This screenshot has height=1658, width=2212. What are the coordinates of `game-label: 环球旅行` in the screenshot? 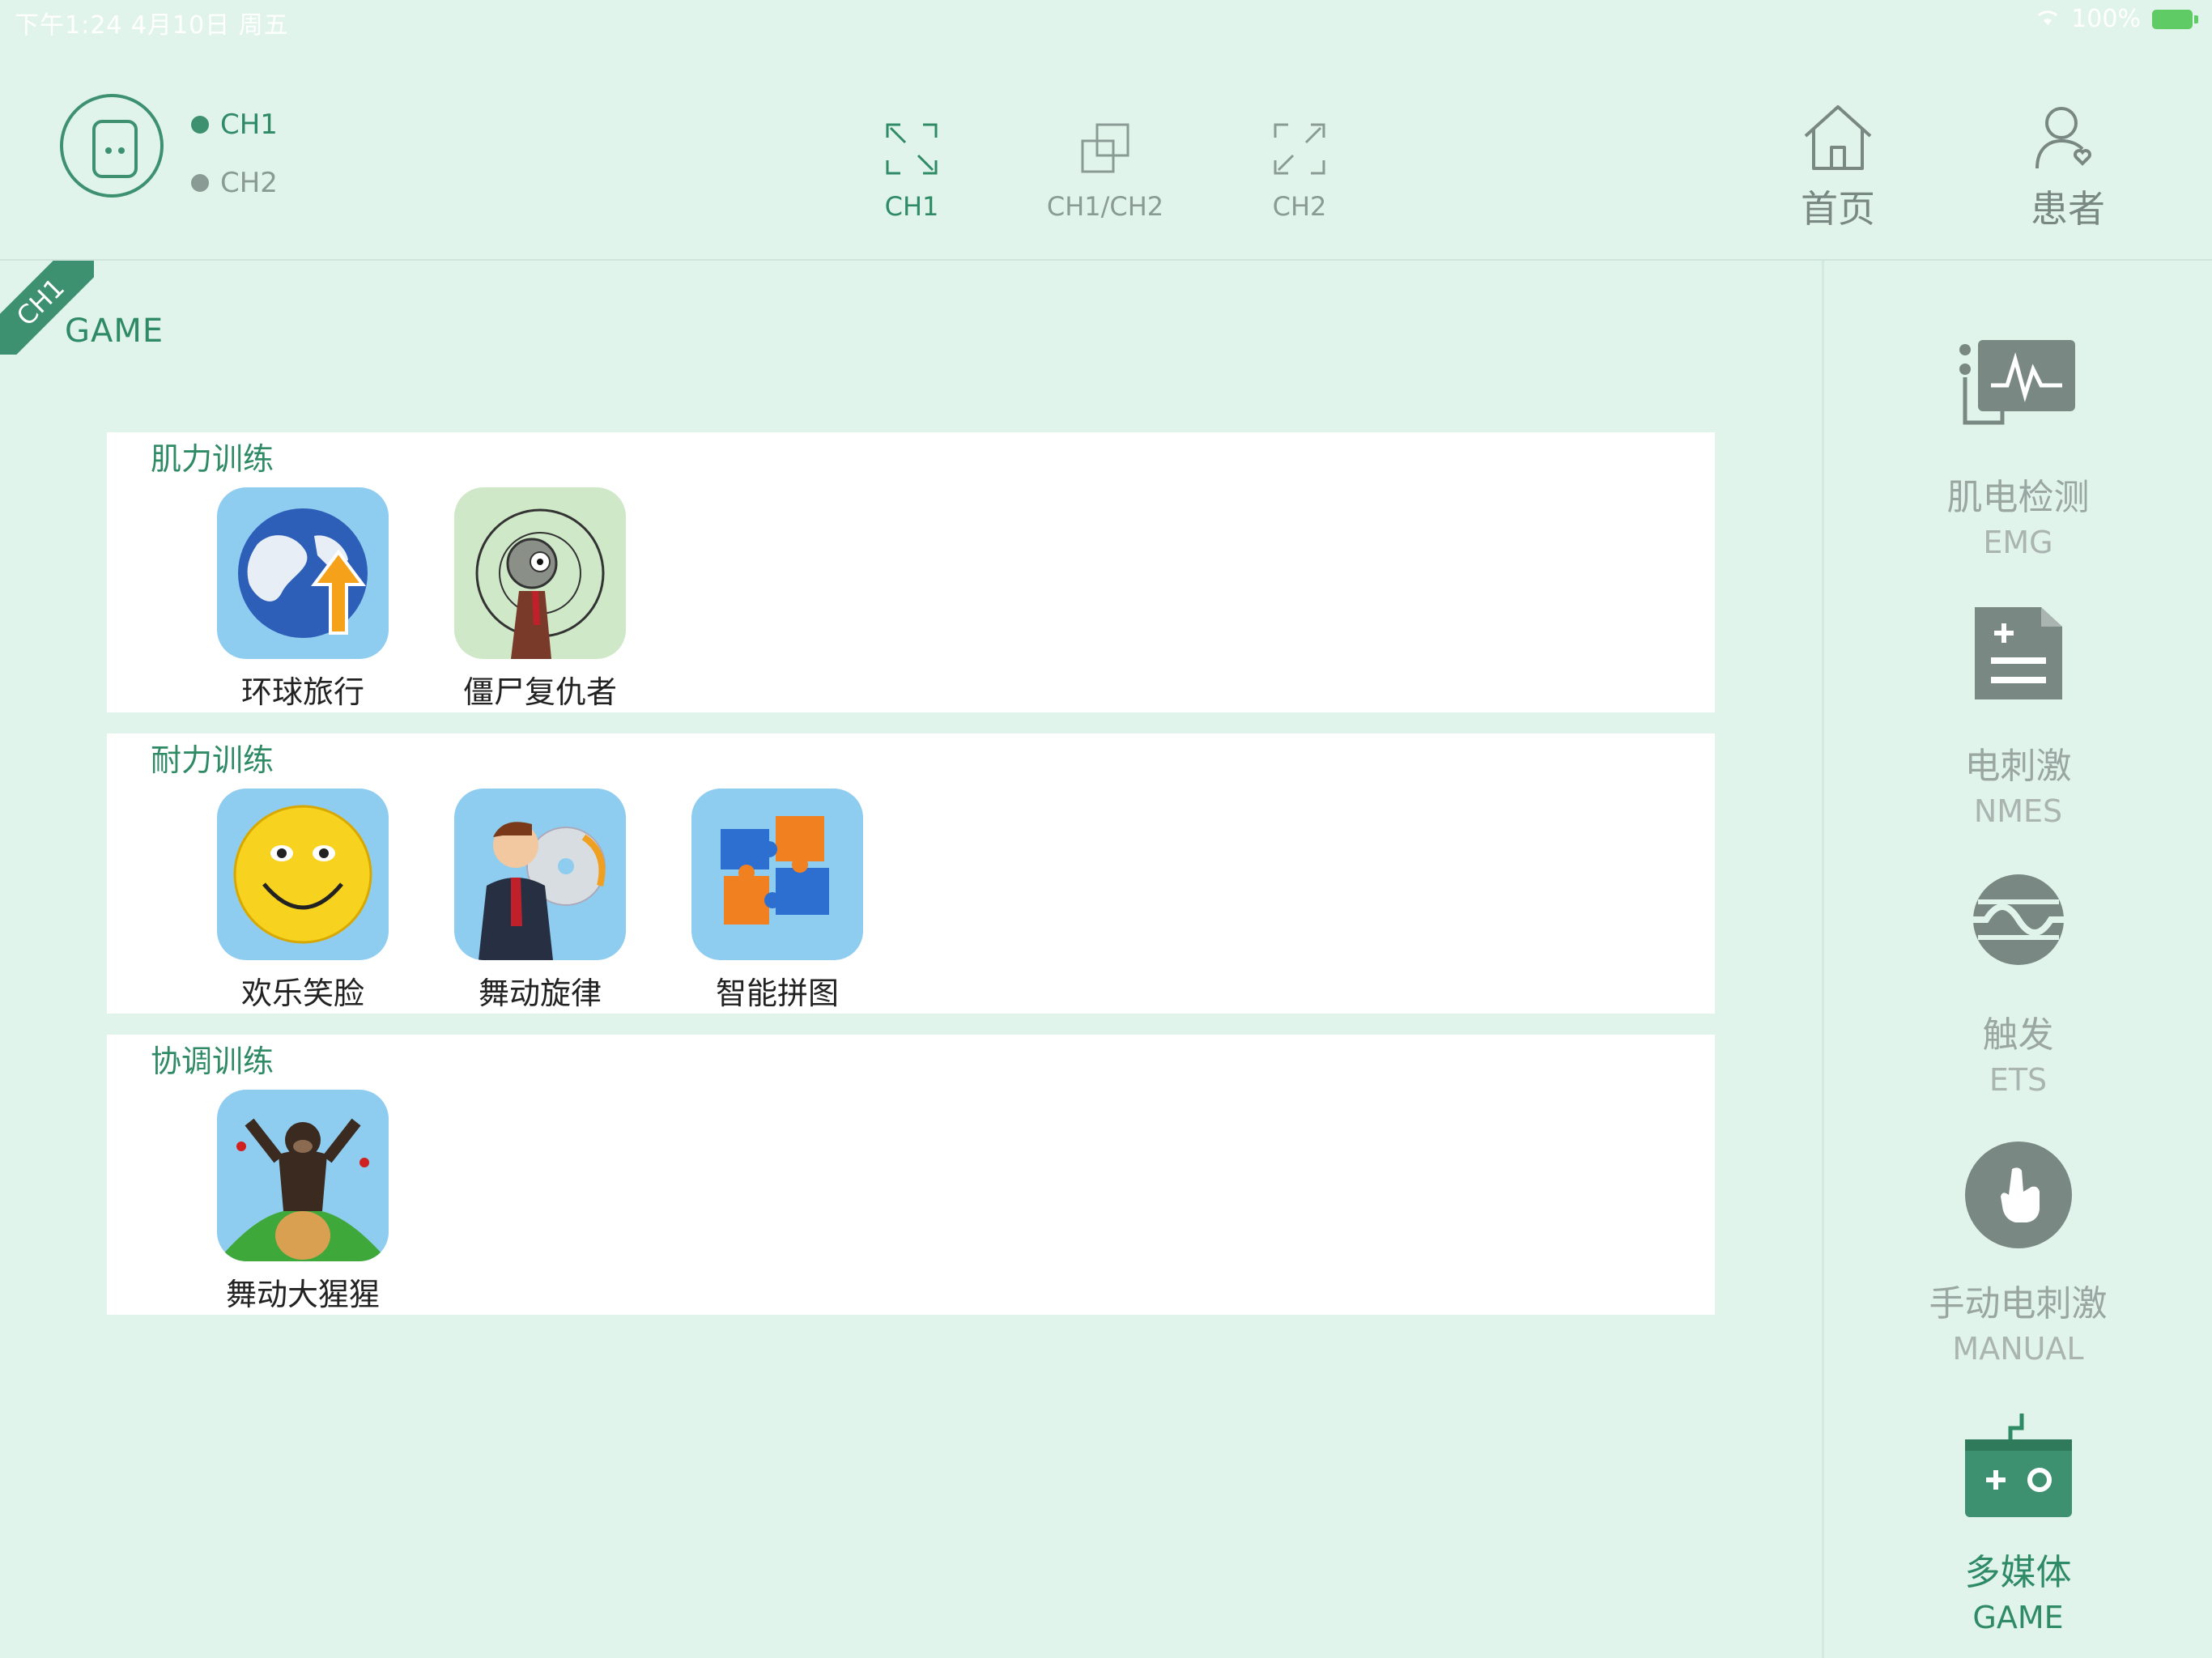 It's located at (302, 692).